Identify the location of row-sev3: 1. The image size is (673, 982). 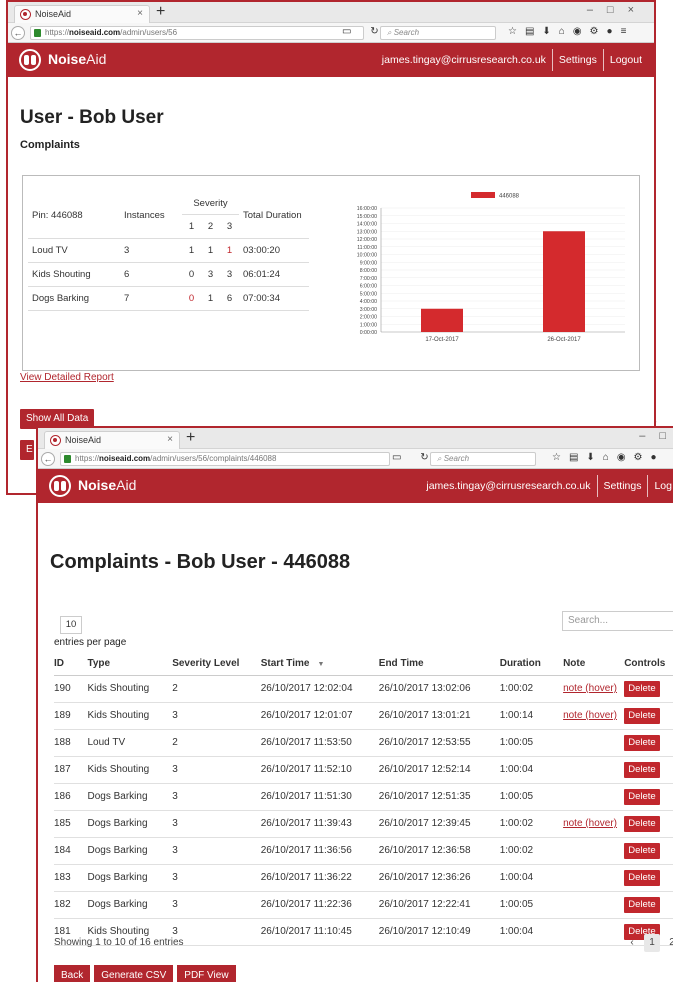
(229, 249).